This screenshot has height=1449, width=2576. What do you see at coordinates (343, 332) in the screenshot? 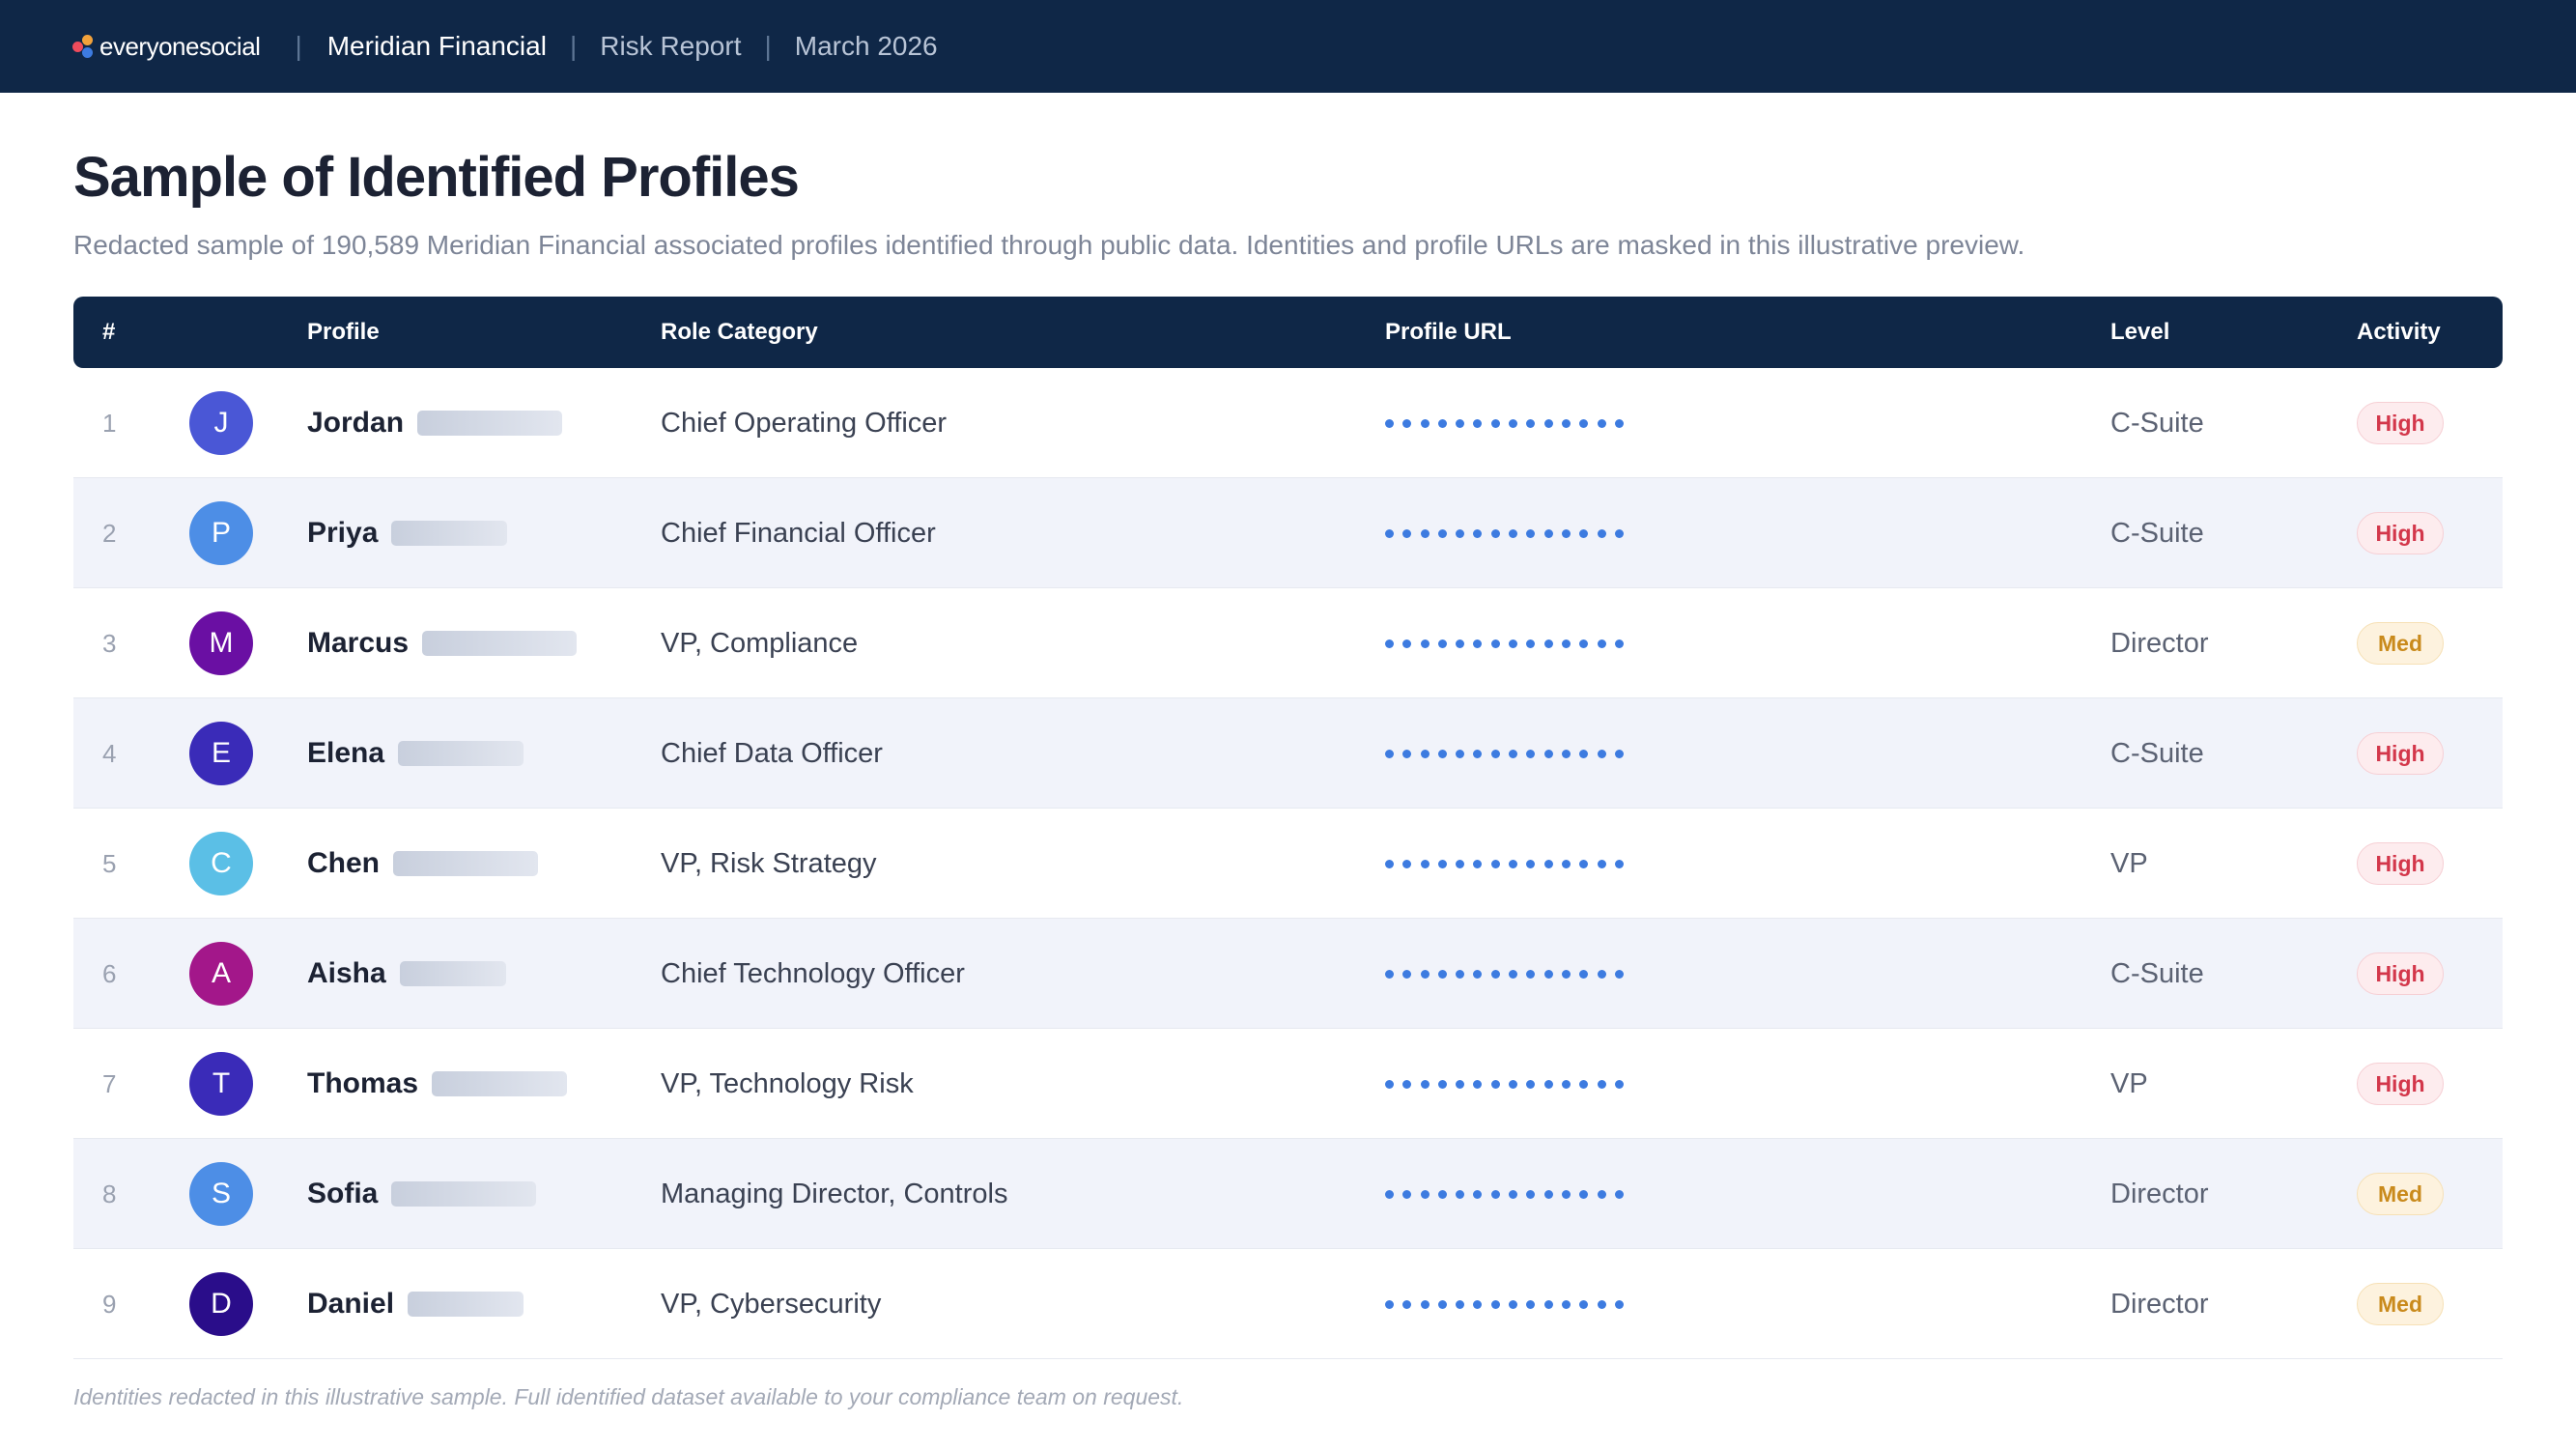
I see `column-header-profile: Profile` at bounding box center [343, 332].